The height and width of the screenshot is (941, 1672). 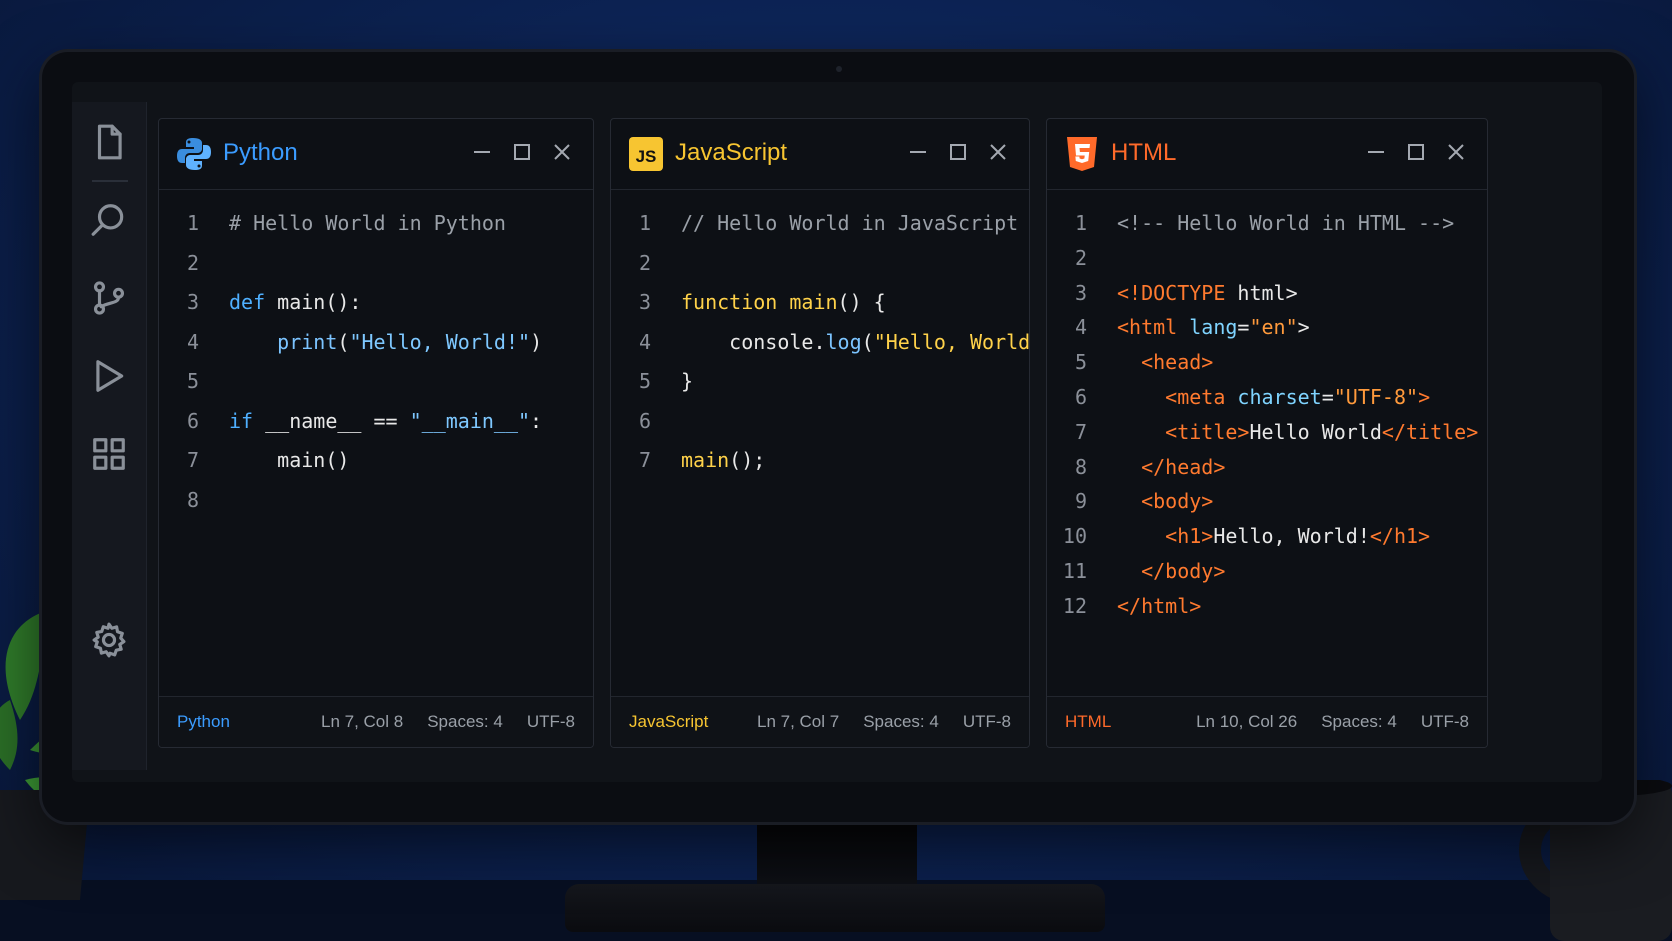 I want to click on code-line: </body>, so click(x=1171, y=571).